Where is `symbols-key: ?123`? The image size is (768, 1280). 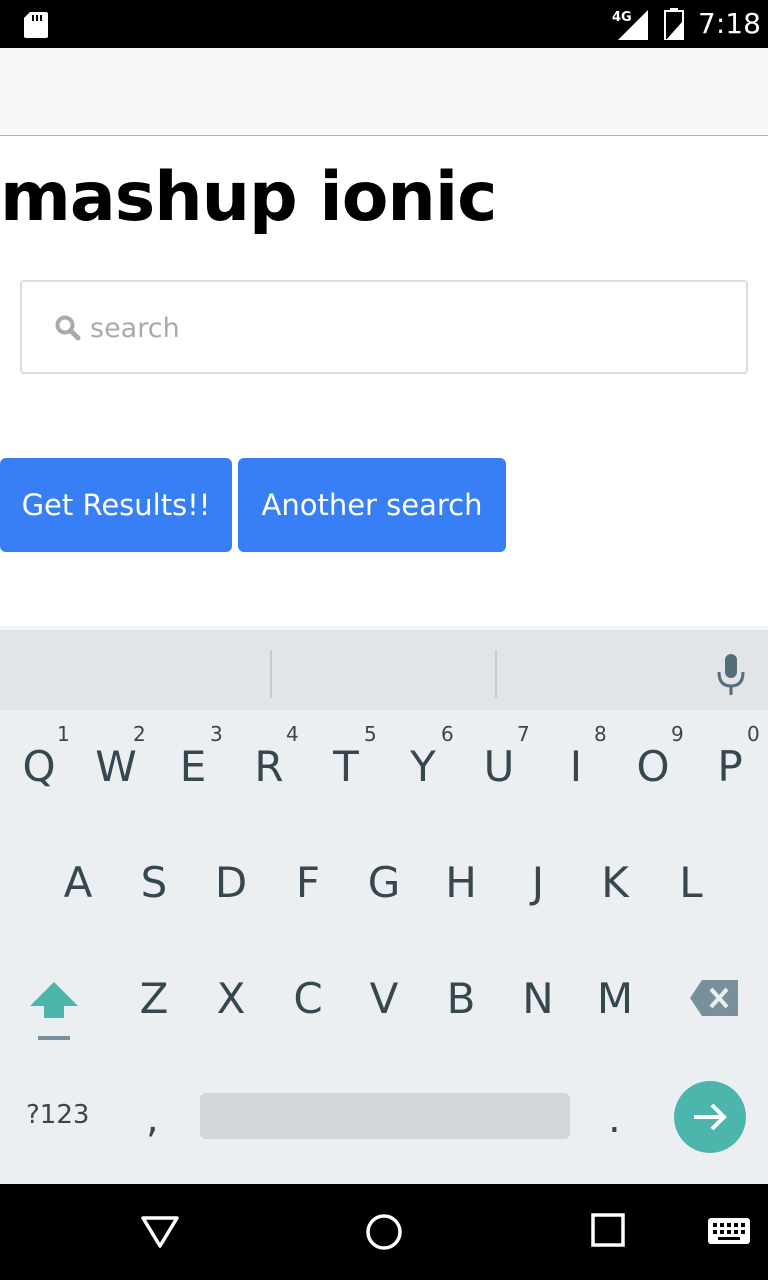 symbols-key: ?123 is located at coordinates (57, 1115).